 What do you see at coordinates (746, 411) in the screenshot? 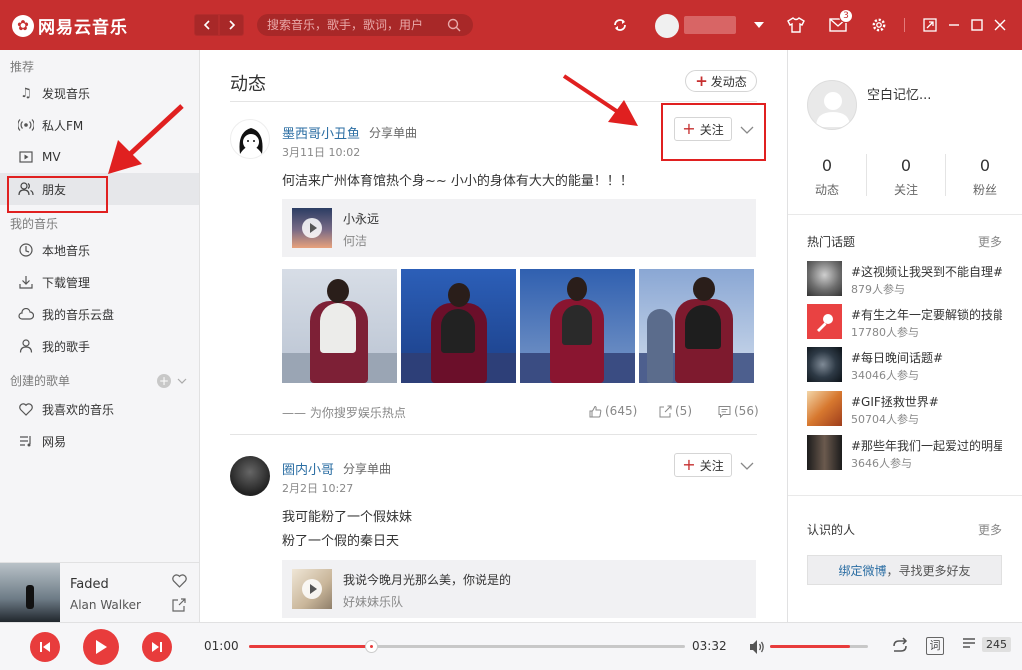
I see `comment-count-text: (56)` at bounding box center [746, 411].